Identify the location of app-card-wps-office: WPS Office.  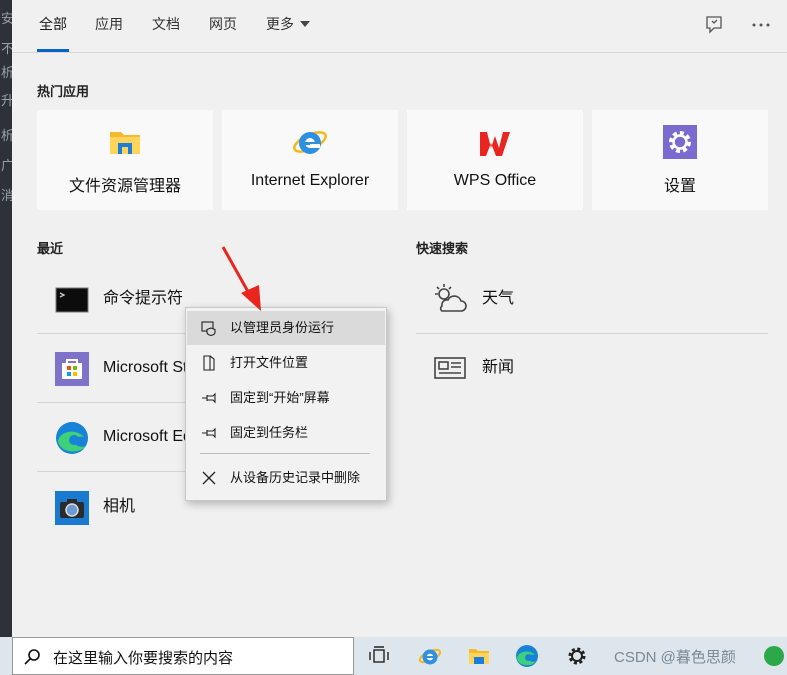
(495, 160).